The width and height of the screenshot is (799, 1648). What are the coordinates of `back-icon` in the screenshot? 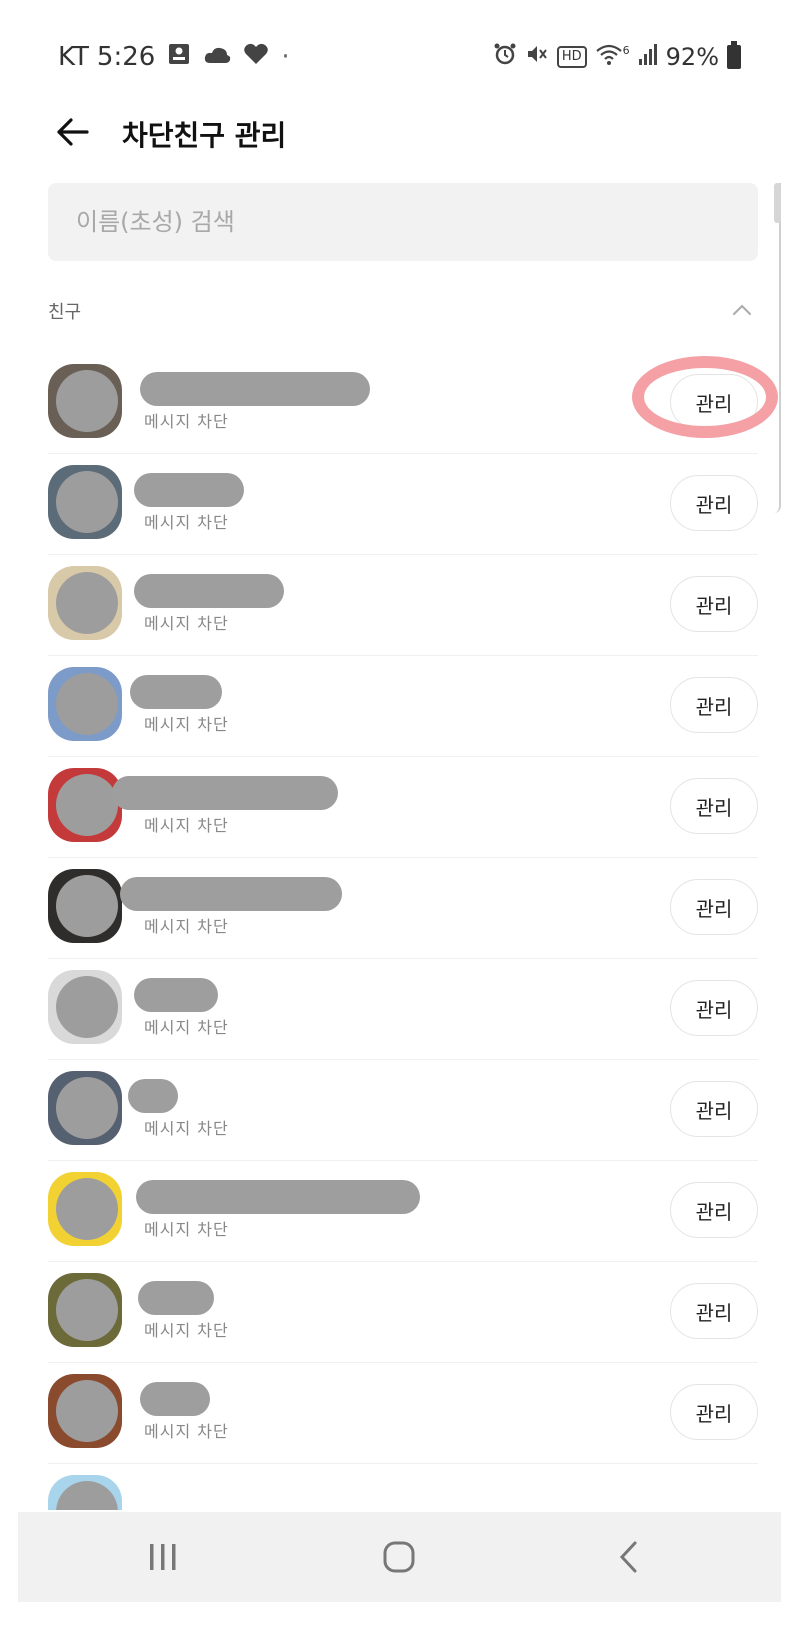 It's located at (628, 1557).